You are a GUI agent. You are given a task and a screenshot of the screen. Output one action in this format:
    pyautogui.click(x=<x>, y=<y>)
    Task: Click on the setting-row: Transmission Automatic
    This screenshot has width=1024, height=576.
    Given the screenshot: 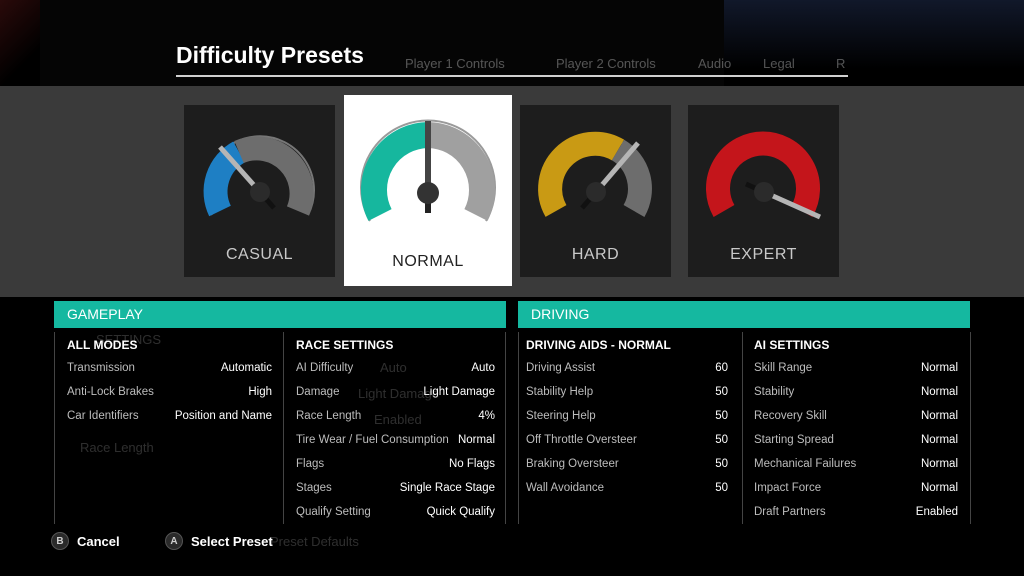 What is the action you would take?
    pyautogui.click(x=169, y=368)
    